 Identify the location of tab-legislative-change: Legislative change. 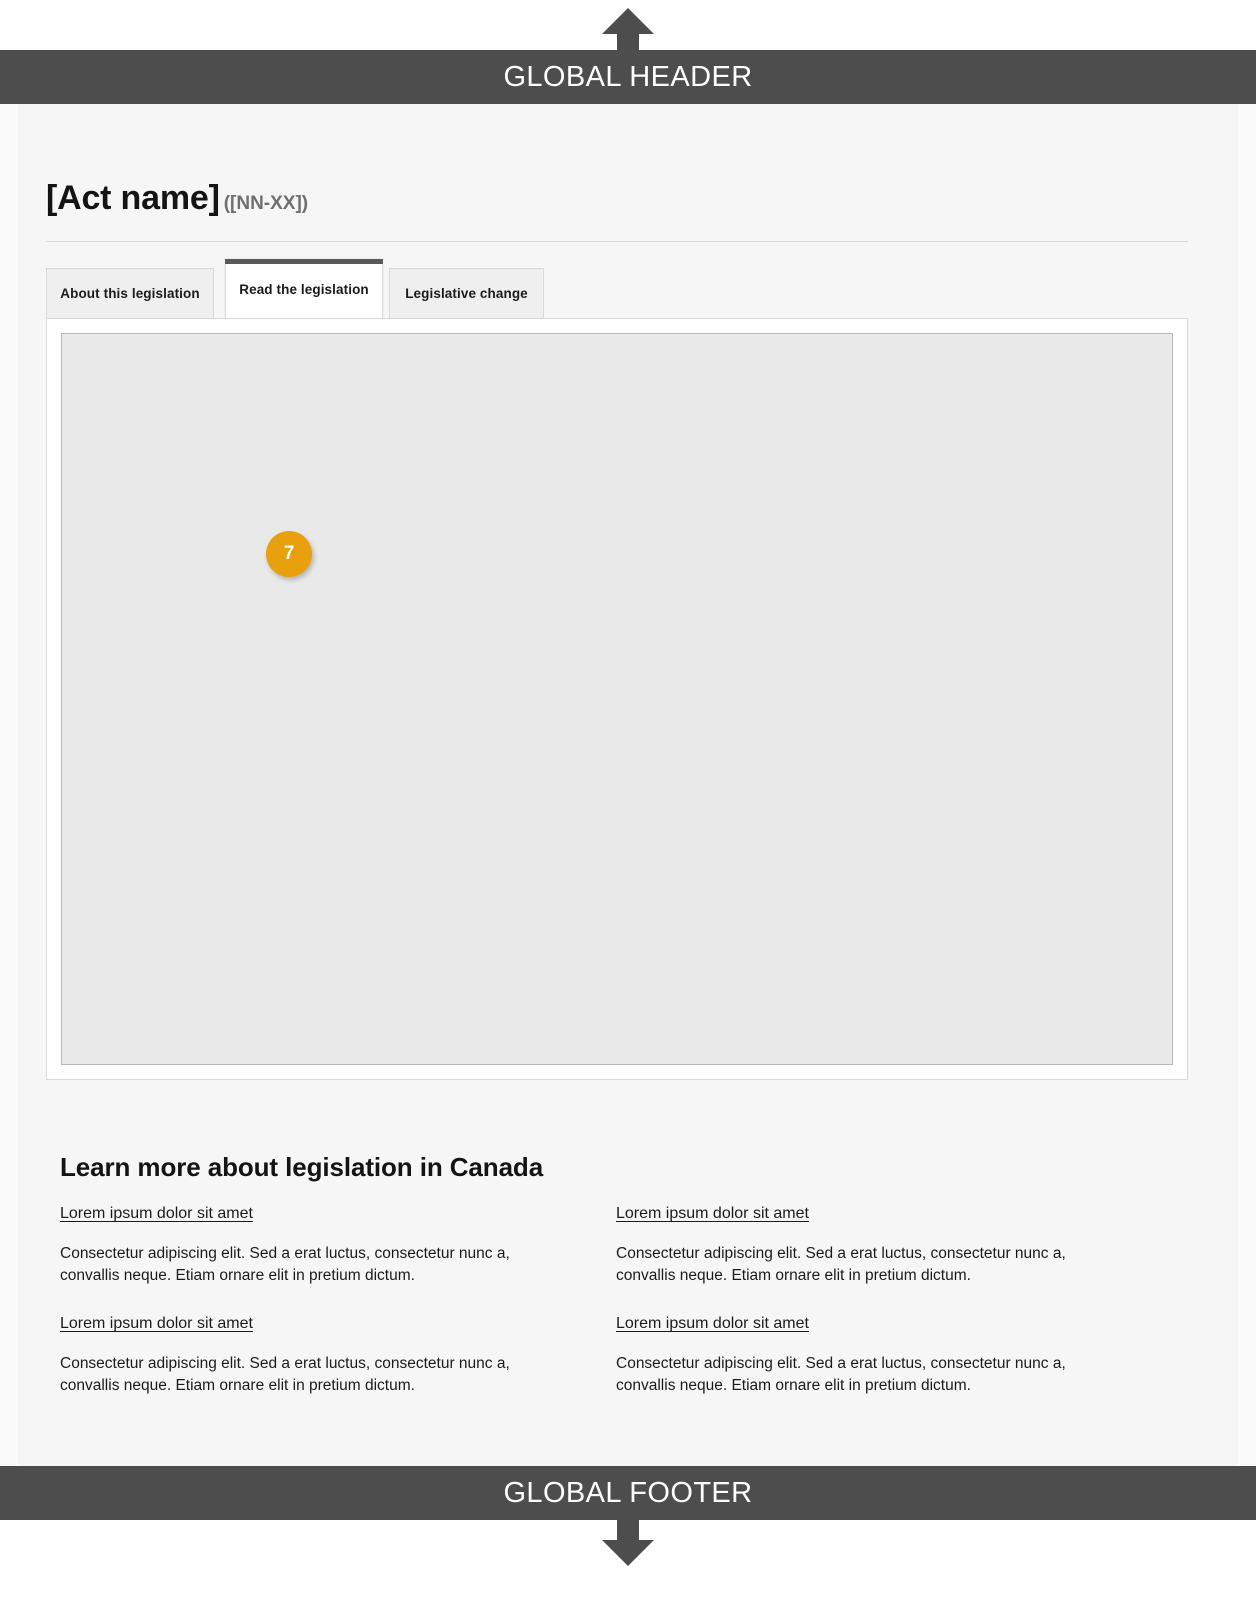
(466, 294).